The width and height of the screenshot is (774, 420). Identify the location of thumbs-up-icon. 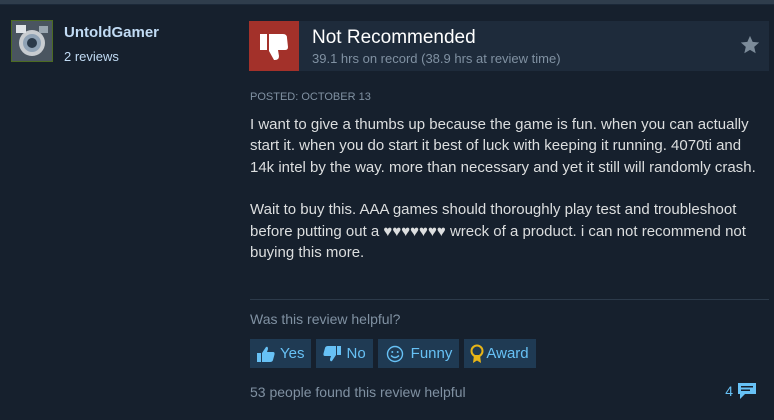
(266, 354).